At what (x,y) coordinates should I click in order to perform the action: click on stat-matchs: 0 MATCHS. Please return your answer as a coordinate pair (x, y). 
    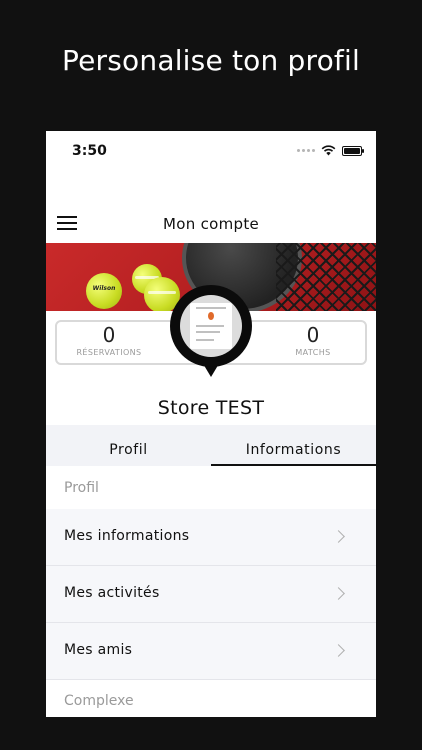
    Looking at the image, I should click on (313, 340).